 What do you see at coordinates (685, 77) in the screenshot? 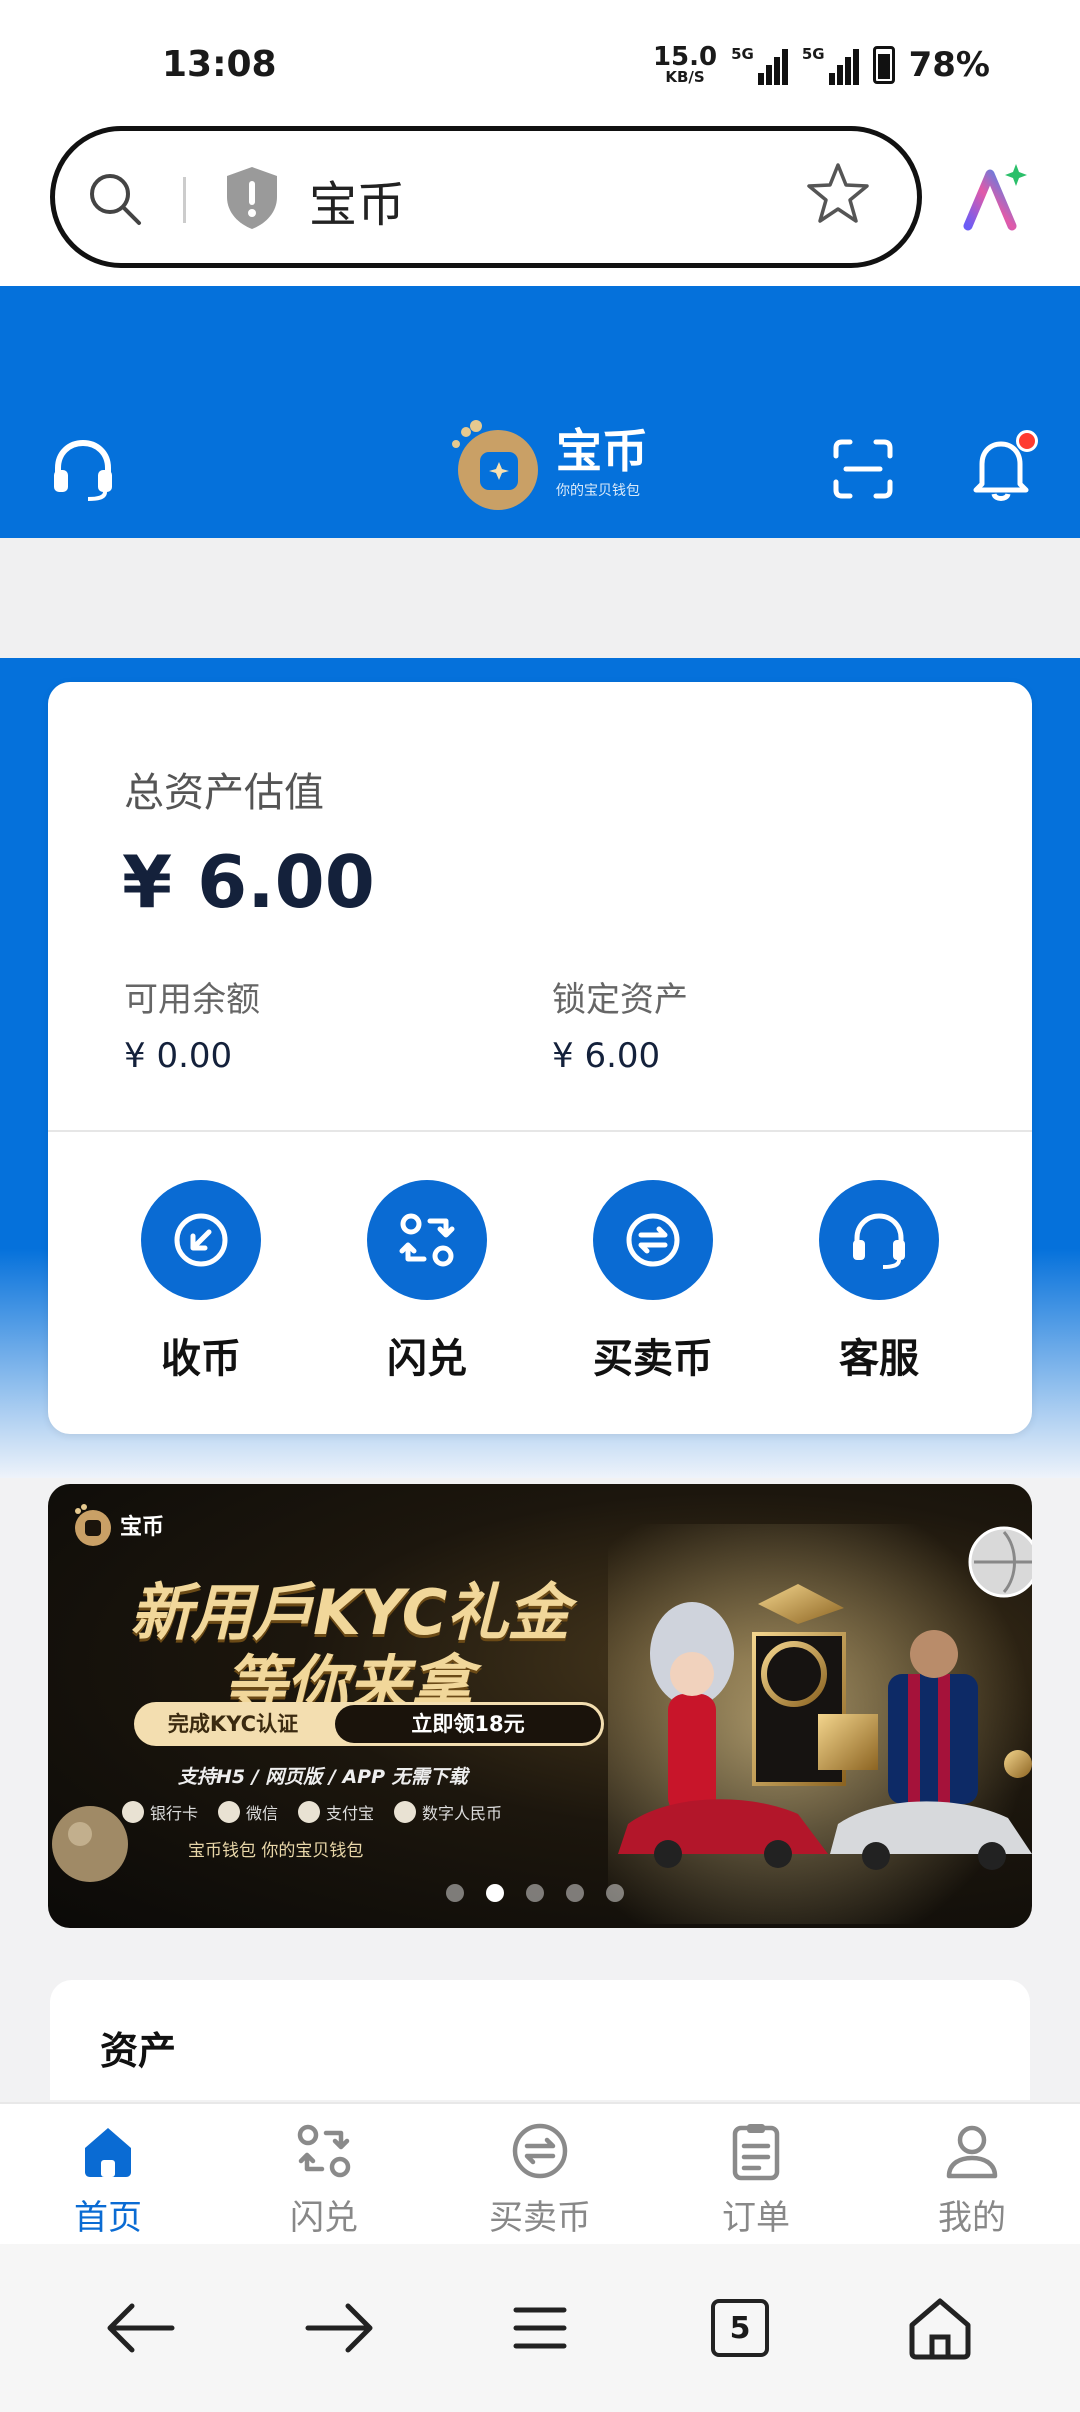
I see `network-speed-unit: KB/S` at bounding box center [685, 77].